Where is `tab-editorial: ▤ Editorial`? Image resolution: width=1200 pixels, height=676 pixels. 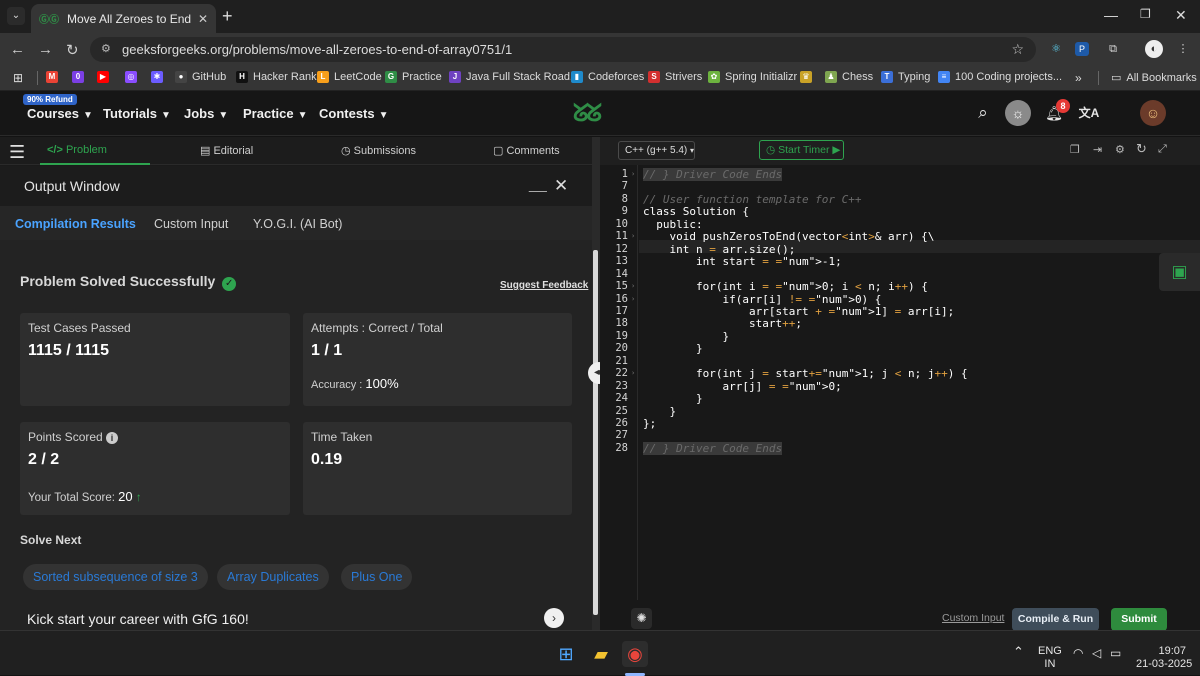 tab-editorial: ▤ Editorial is located at coordinates (226, 150).